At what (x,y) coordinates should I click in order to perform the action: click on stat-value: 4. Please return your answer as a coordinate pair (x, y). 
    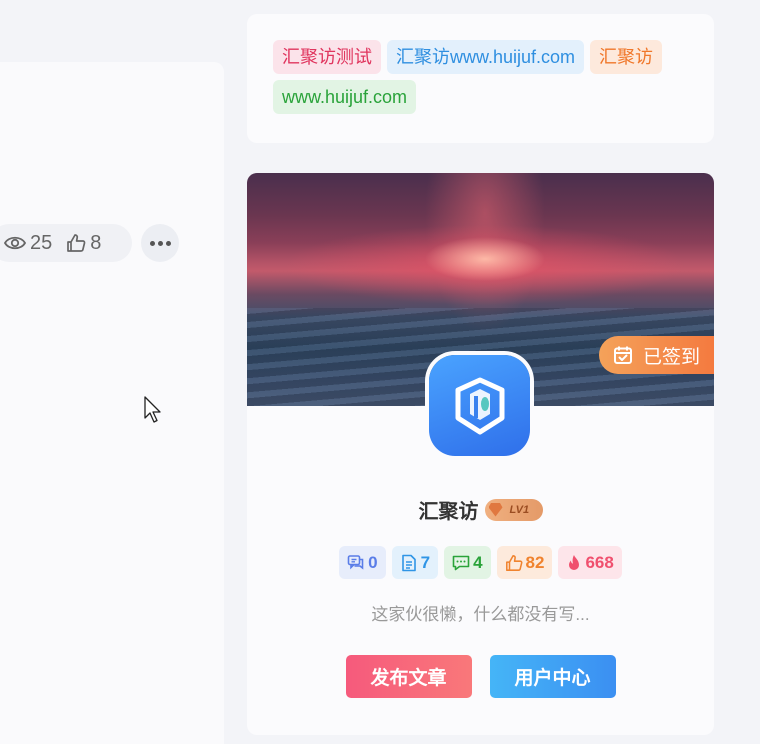
    Looking at the image, I should click on (478, 562).